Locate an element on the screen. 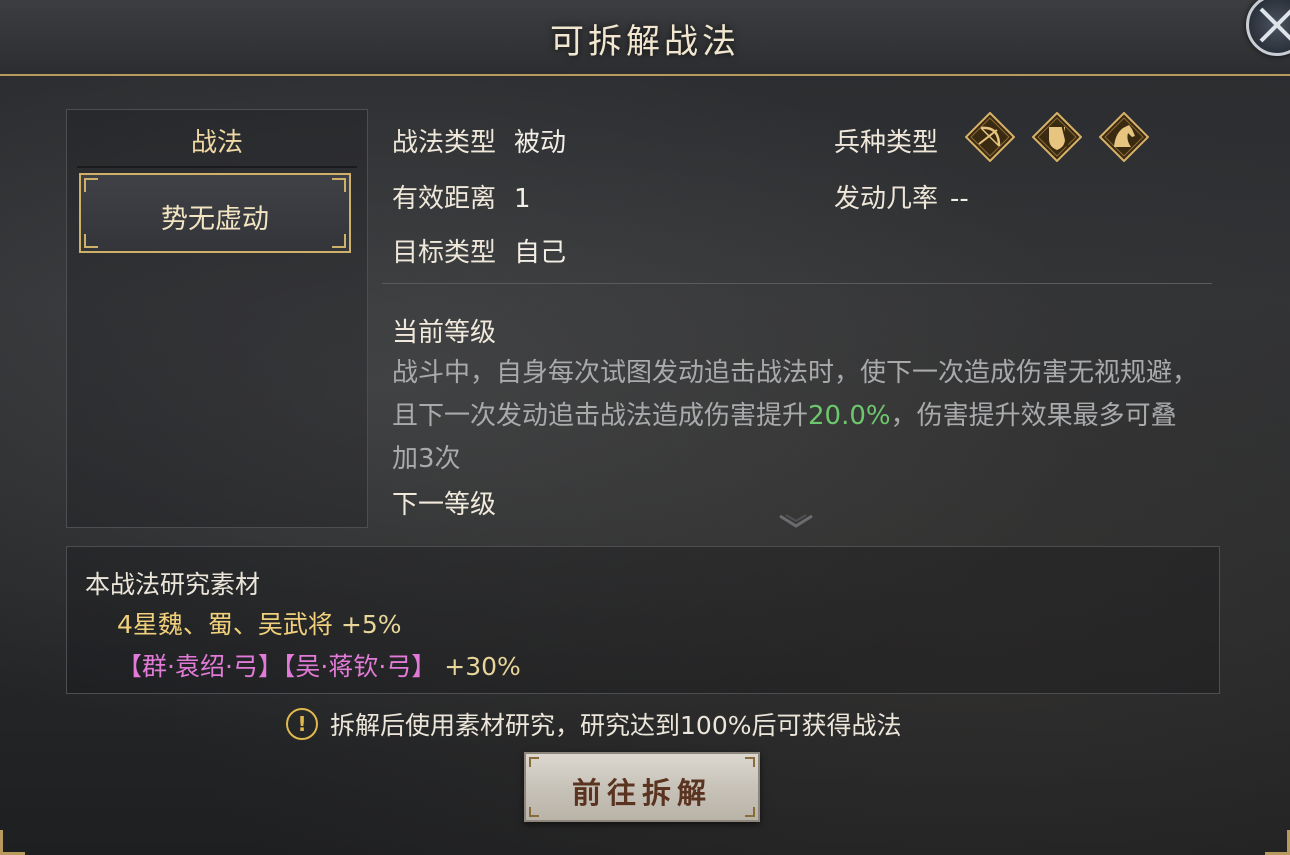  material-bonus: +30% is located at coordinates (482, 666).